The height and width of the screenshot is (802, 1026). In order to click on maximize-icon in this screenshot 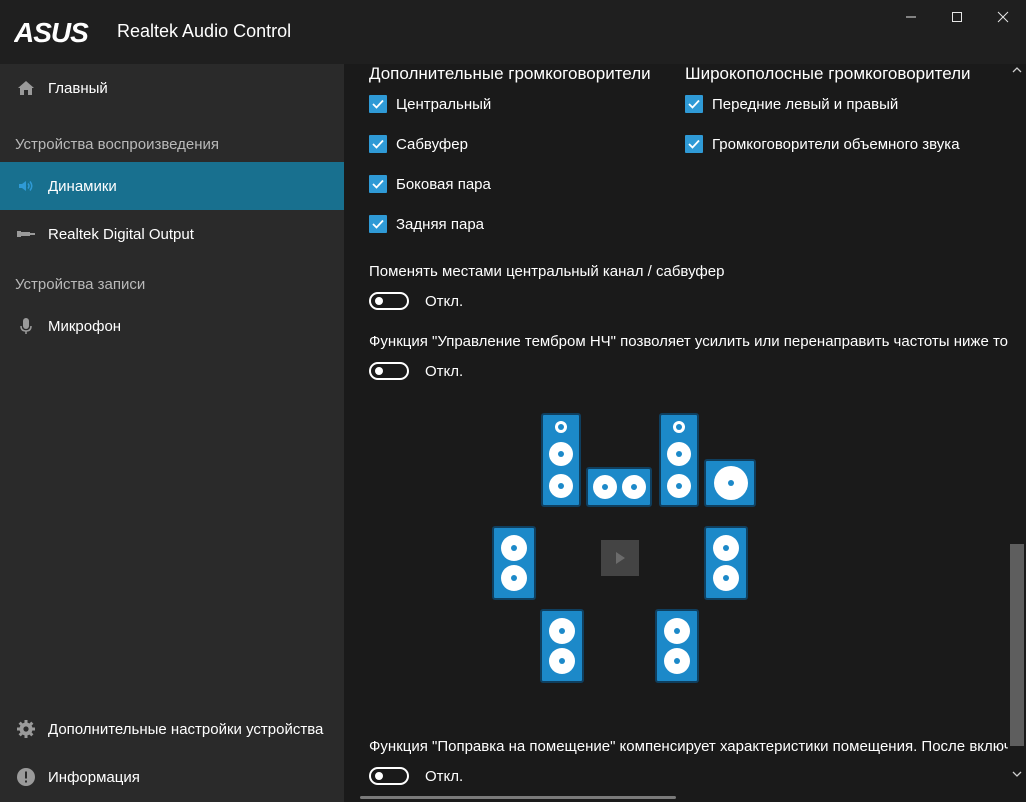, I will do `click(957, 17)`.